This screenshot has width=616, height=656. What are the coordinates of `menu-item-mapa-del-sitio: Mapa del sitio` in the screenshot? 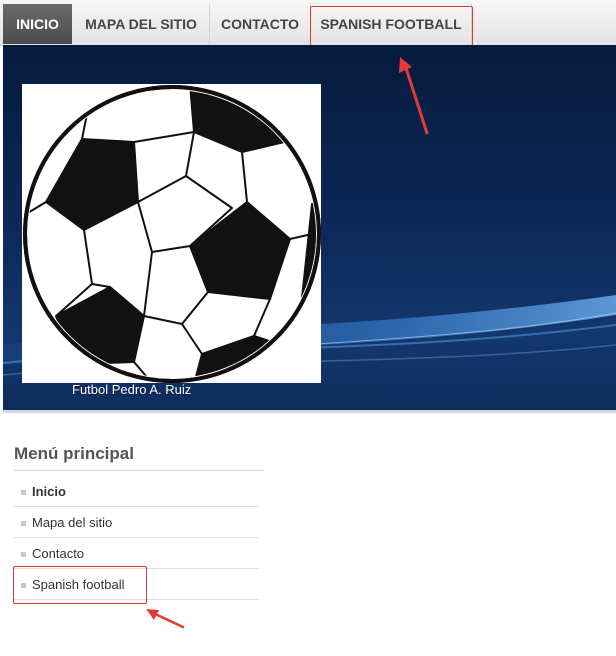 It's located at (136, 522).